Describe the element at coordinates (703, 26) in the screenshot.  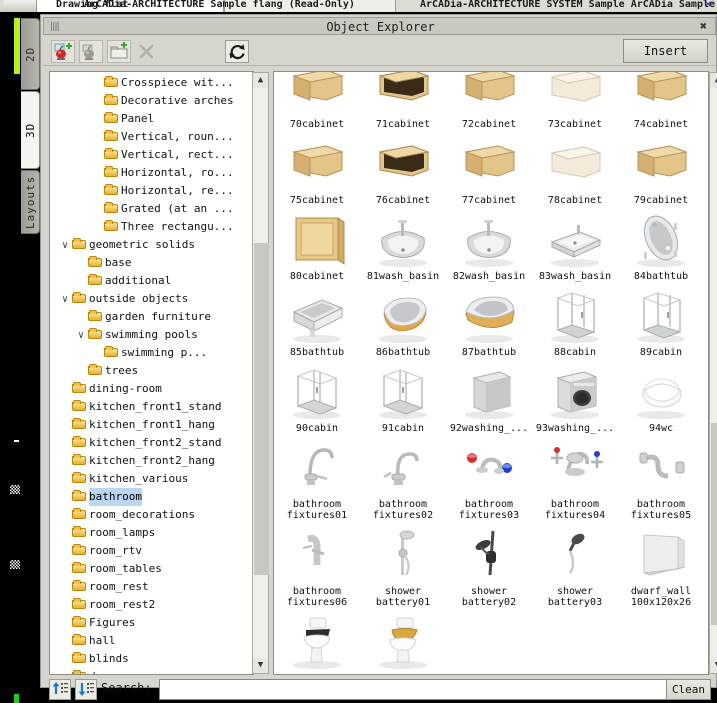
I see `close-icon: ✖` at that location.